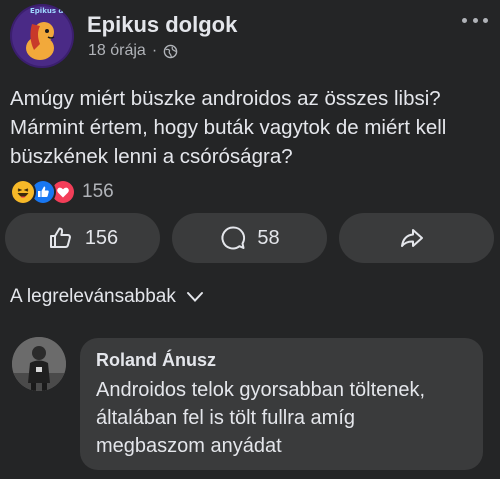 This screenshot has height=479, width=500. Describe the element at coordinates (194, 297) in the screenshot. I see `chevron-down-icon` at that location.